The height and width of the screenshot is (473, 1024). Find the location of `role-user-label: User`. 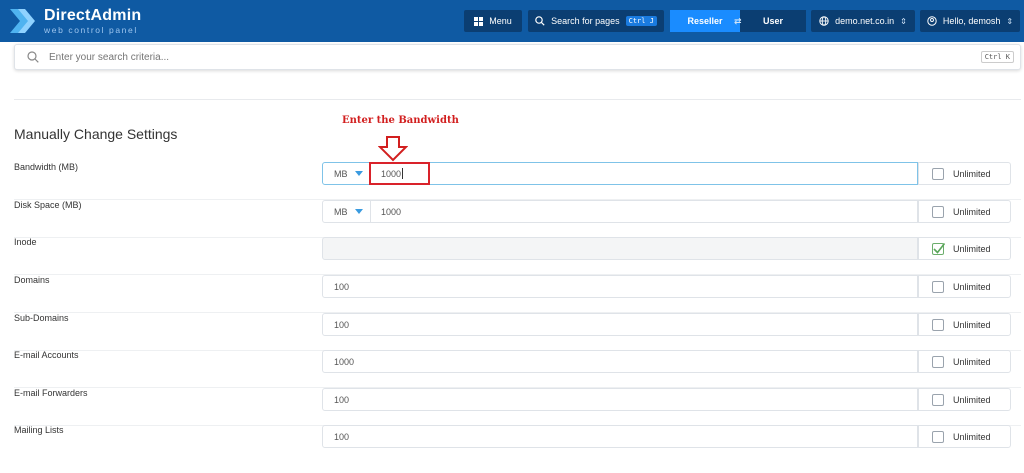

role-user-label: User is located at coordinates (772, 21).